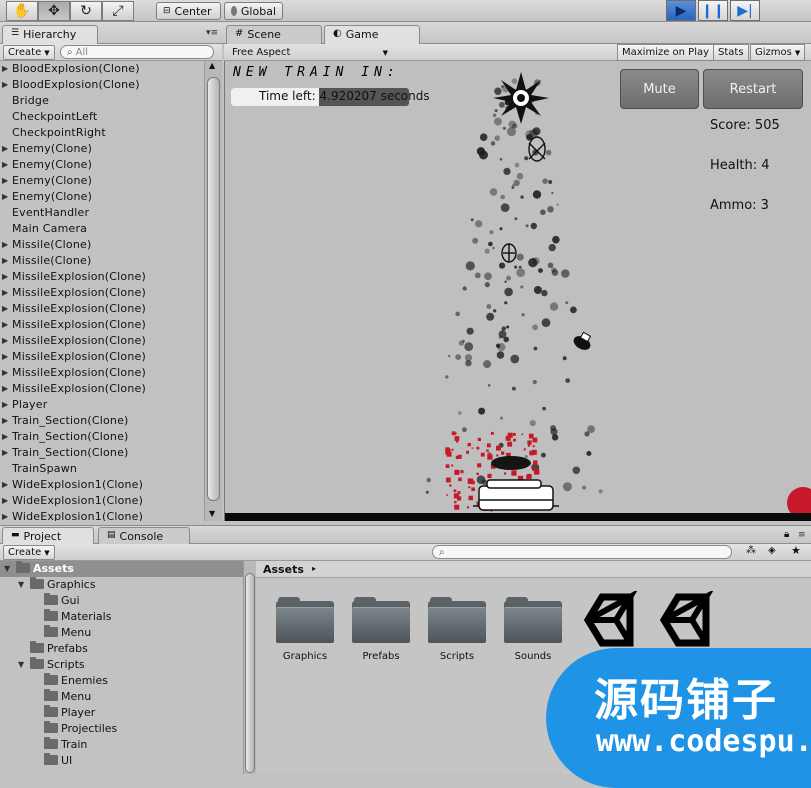 The height and width of the screenshot is (788, 811). I want to click on project-tree-item: Gui, so click(121, 601).